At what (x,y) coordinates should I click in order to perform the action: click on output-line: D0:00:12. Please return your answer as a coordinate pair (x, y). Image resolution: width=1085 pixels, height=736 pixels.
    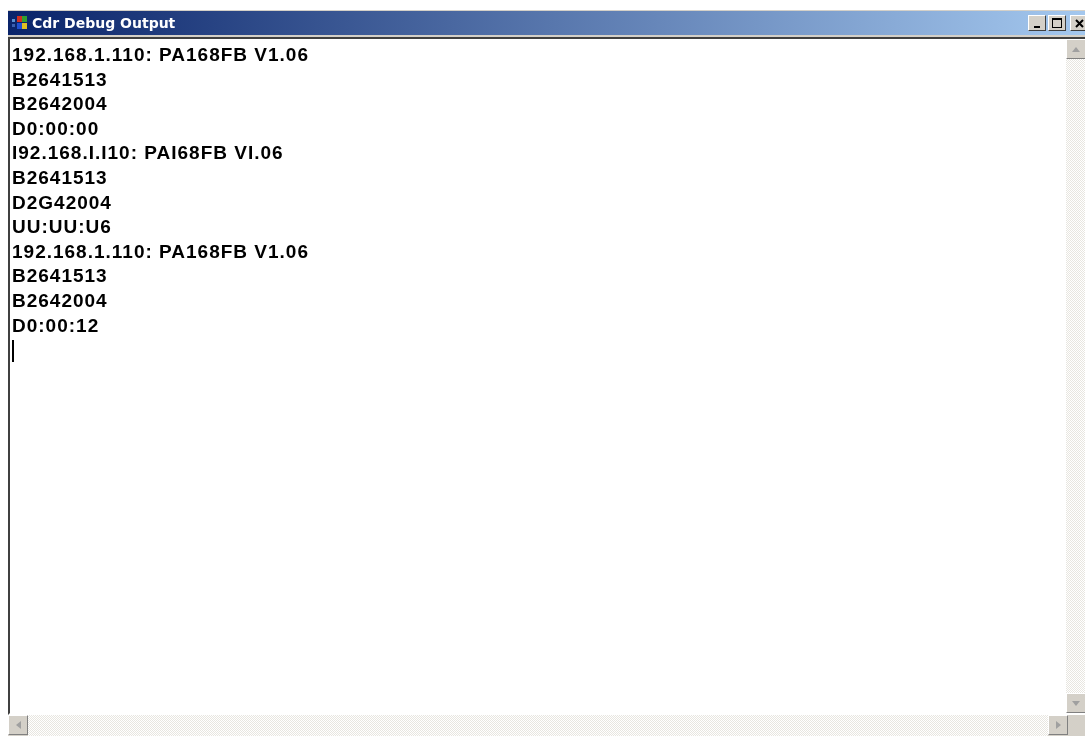
    Looking at the image, I should click on (56, 325).